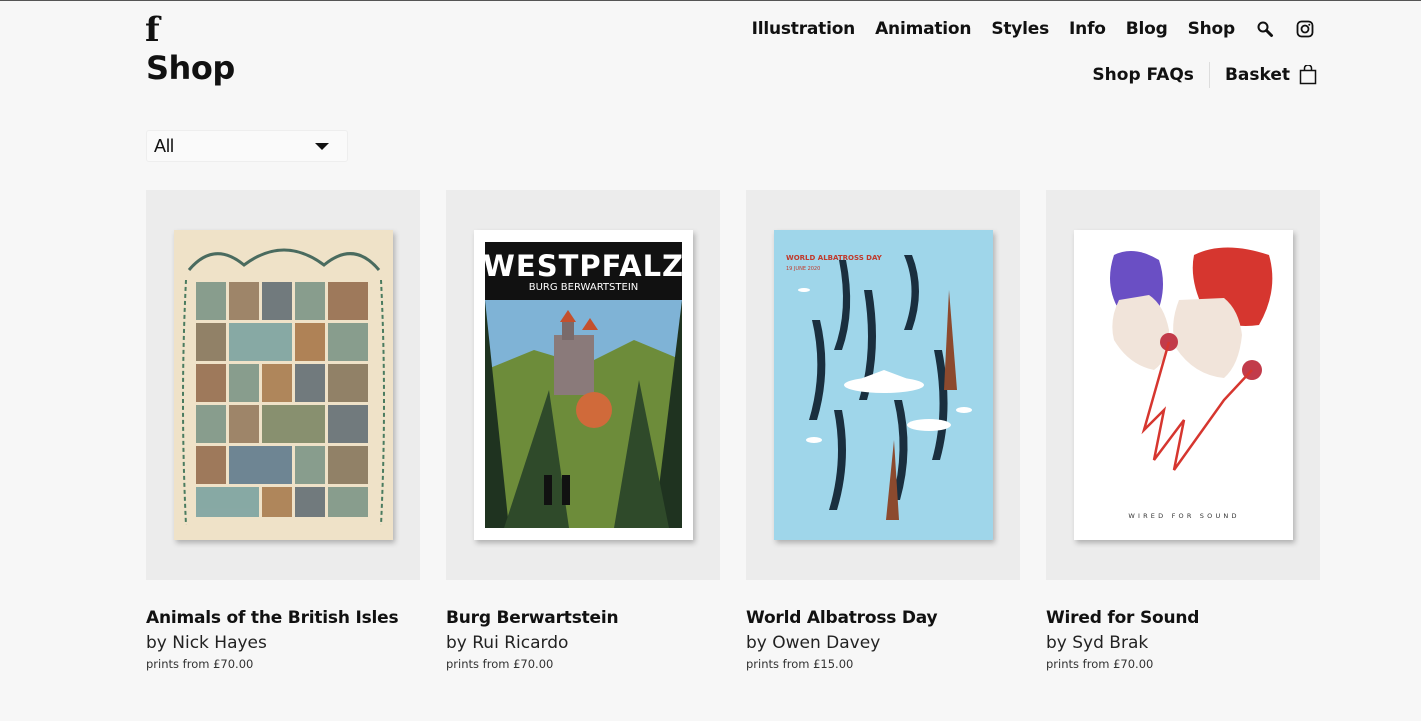 This screenshot has width=1421, height=721. What do you see at coordinates (1020, 29) in the screenshot?
I see `nav-styles: Styles` at bounding box center [1020, 29].